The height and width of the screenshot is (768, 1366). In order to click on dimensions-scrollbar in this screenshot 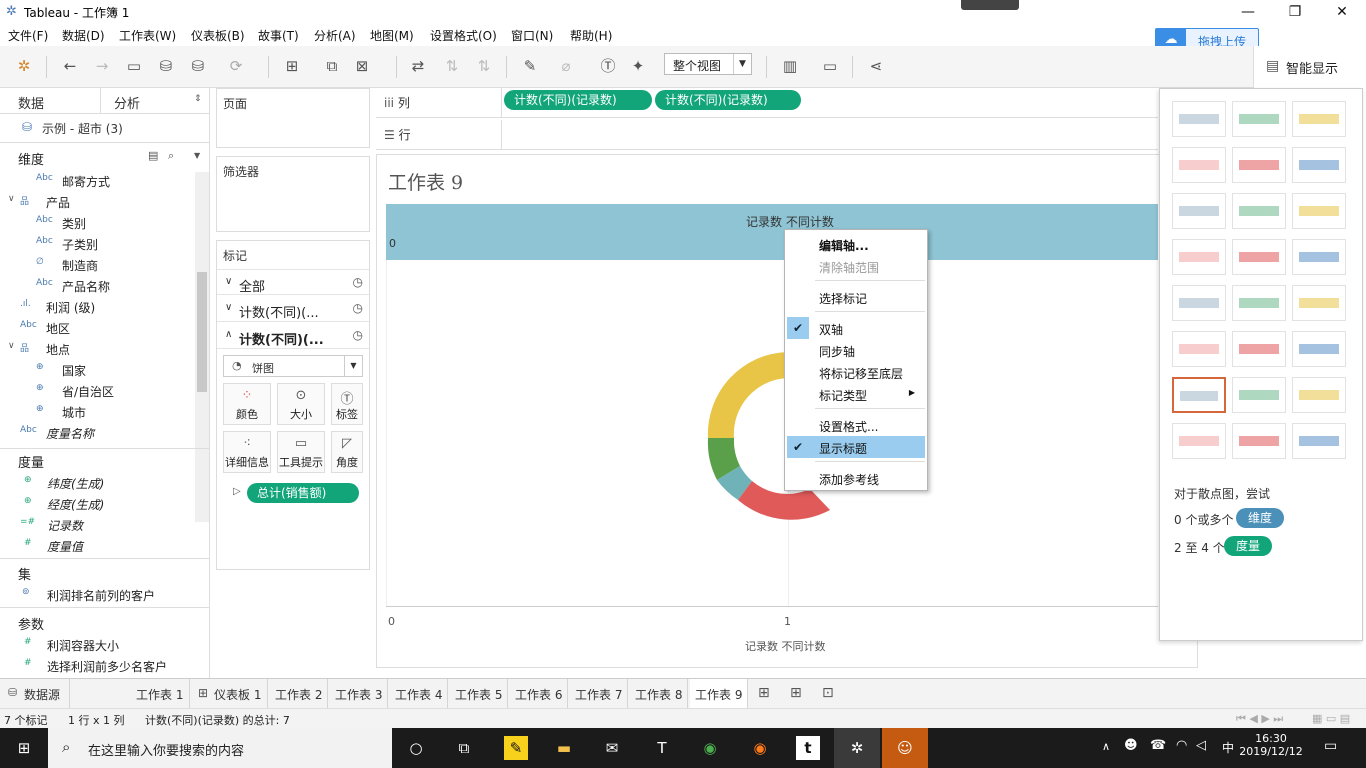, I will do `click(202, 347)`.